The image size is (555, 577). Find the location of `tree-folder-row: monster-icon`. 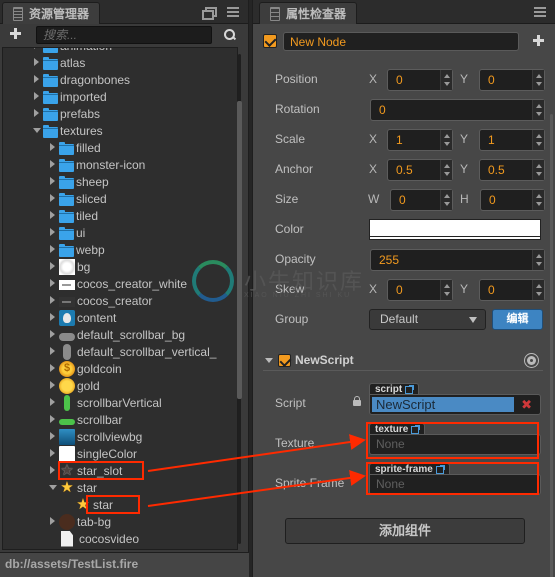

tree-folder-row: monster-icon is located at coordinates (96, 164).